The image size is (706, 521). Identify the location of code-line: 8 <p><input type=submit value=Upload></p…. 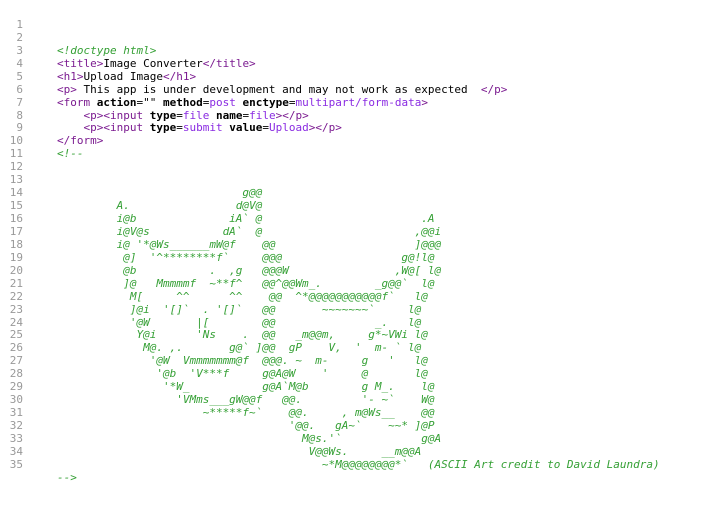
(353, 116).